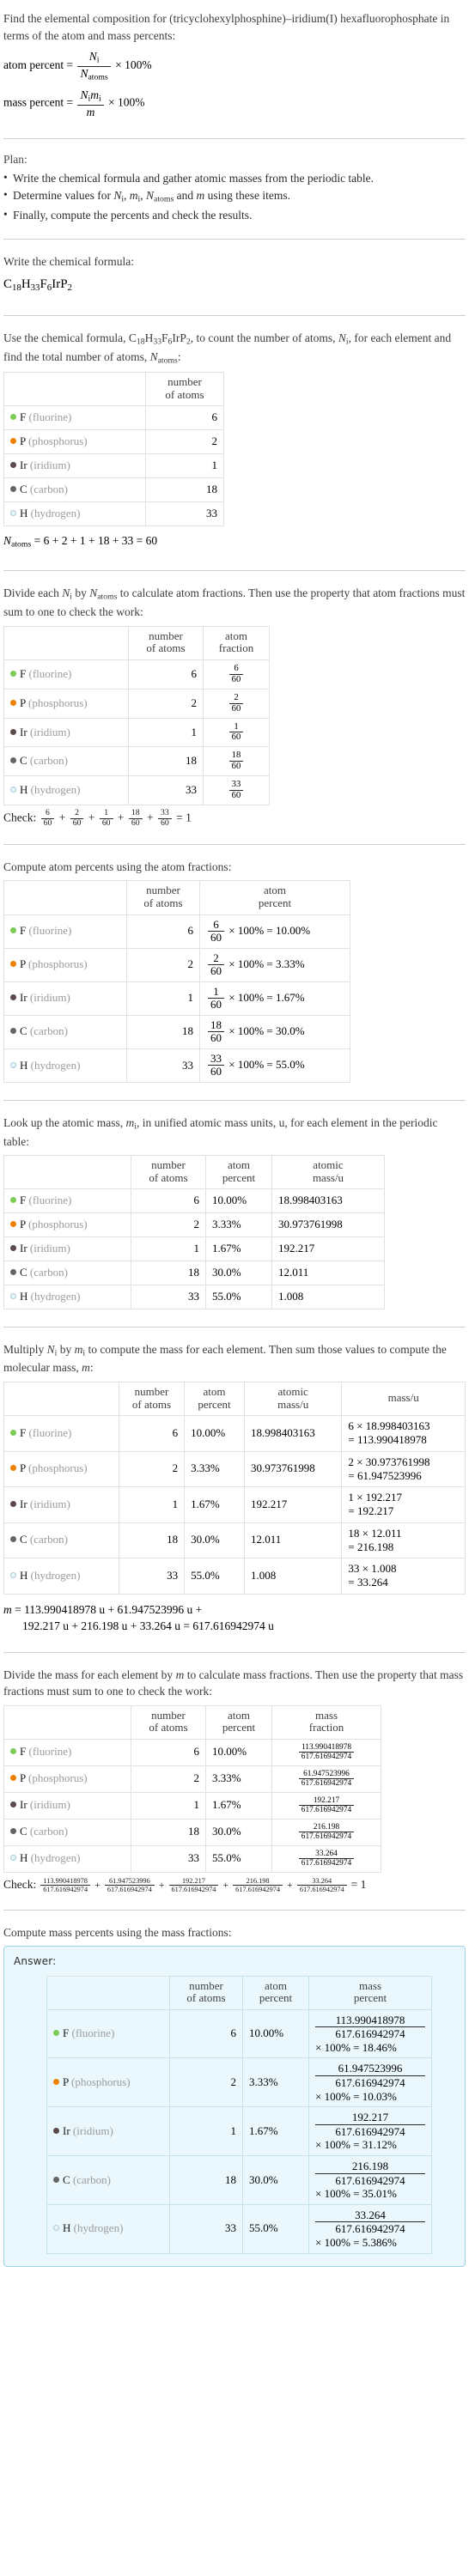  What do you see at coordinates (239, 1992) in the screenshot?
I see `table-header: number of atoms atom percent mass percent` at bounding box center [239, 1992].